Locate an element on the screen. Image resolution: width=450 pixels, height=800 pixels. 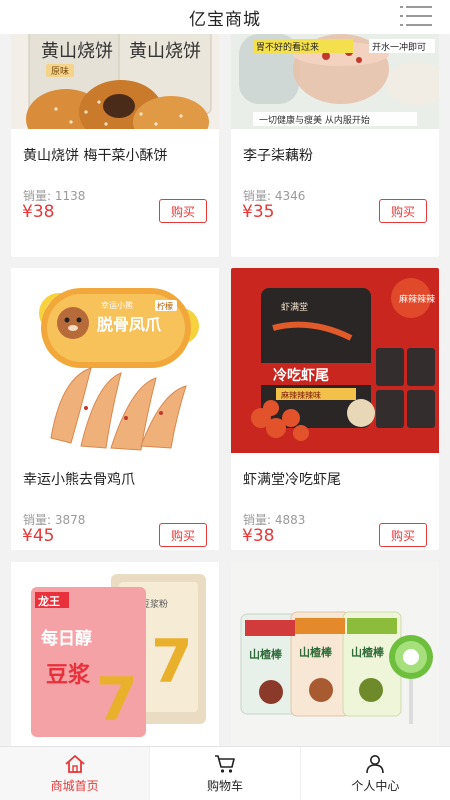
image-text: 冷吃虾尾 is located at coordinates (301, 375).